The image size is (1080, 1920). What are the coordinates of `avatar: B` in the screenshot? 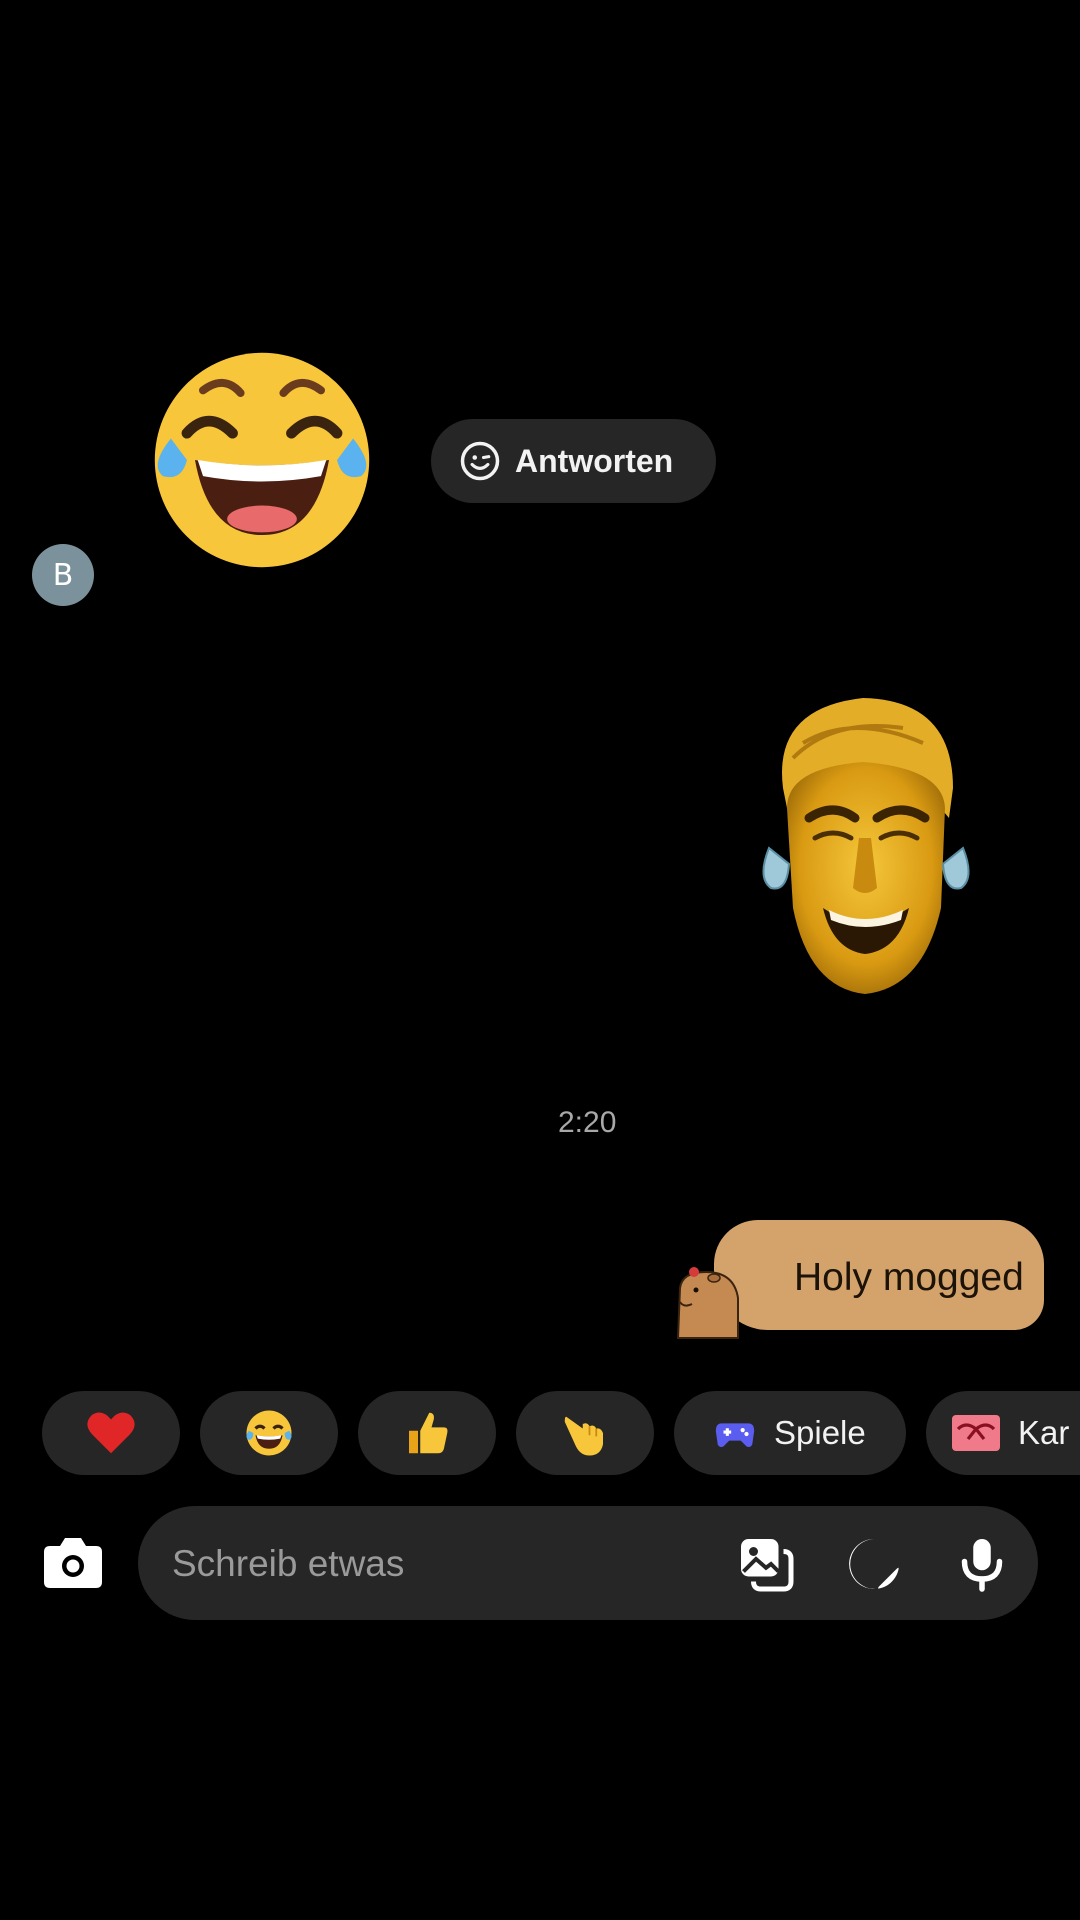 It's located at (63, 575).